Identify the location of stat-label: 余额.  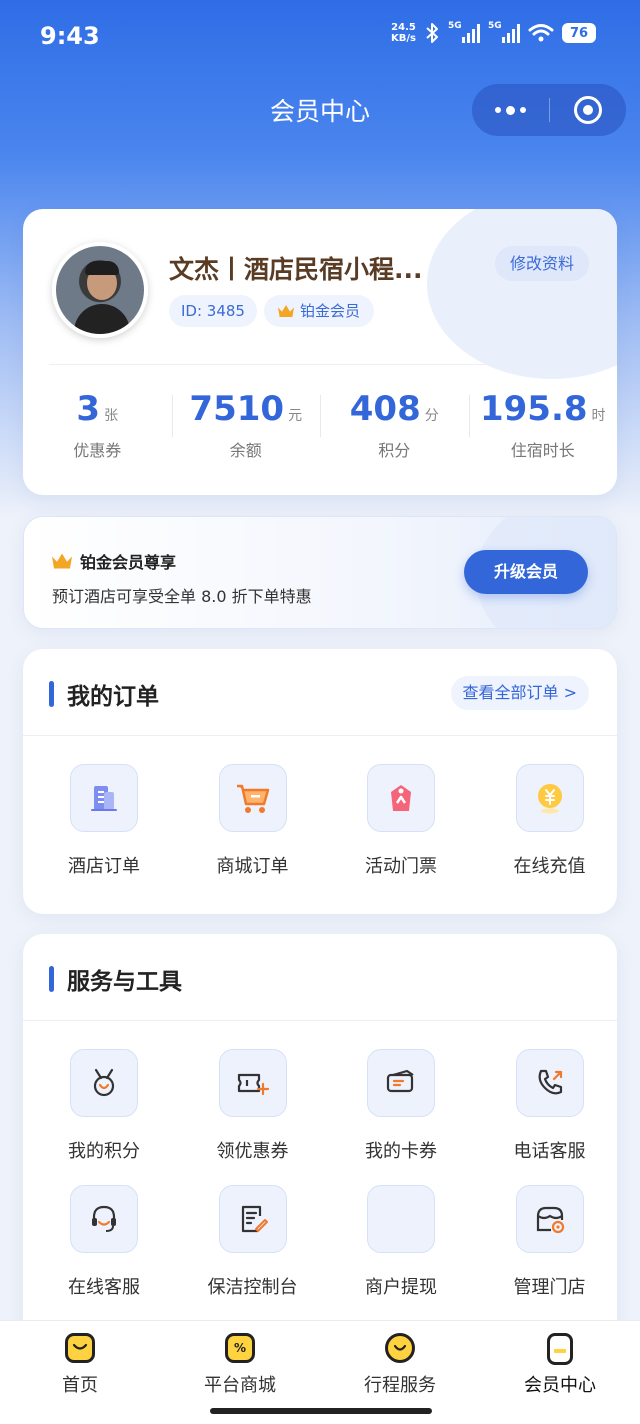
(245, 450).